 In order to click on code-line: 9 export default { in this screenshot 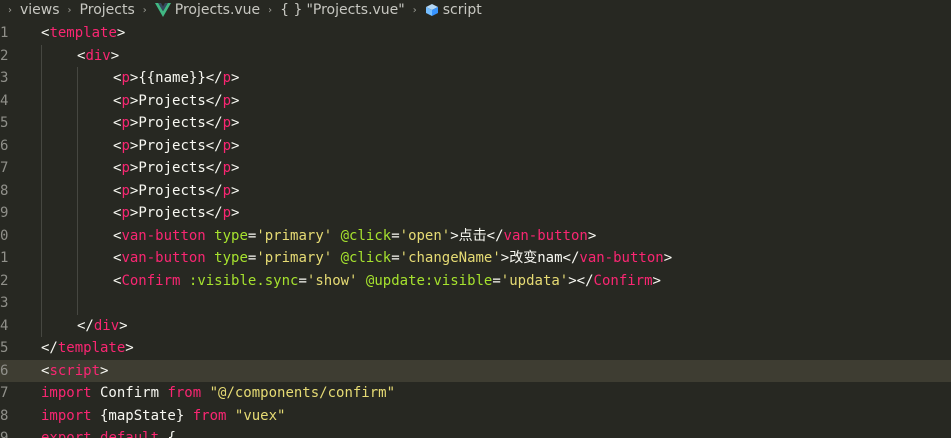, I will do `click(475, 432)`.